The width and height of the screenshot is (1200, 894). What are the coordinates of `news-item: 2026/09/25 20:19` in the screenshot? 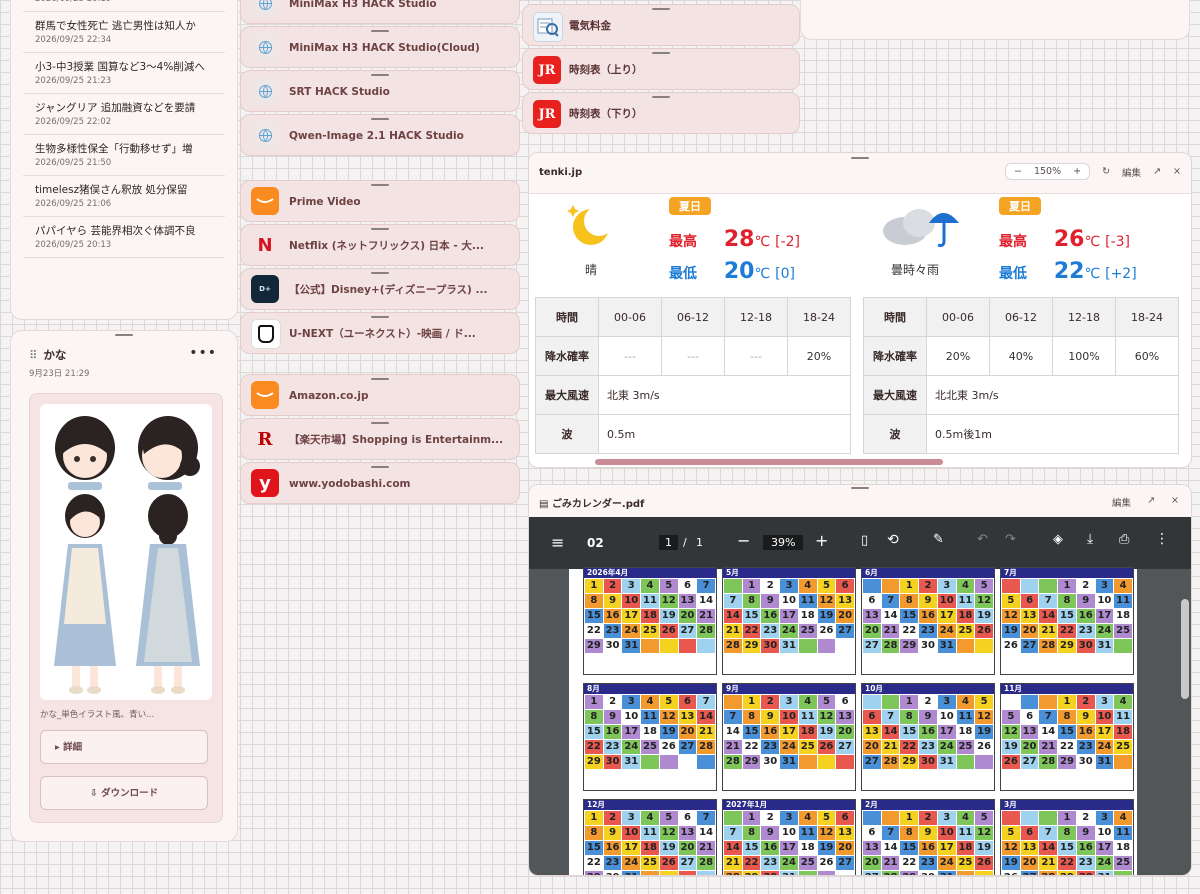 It's located at (124, 6).